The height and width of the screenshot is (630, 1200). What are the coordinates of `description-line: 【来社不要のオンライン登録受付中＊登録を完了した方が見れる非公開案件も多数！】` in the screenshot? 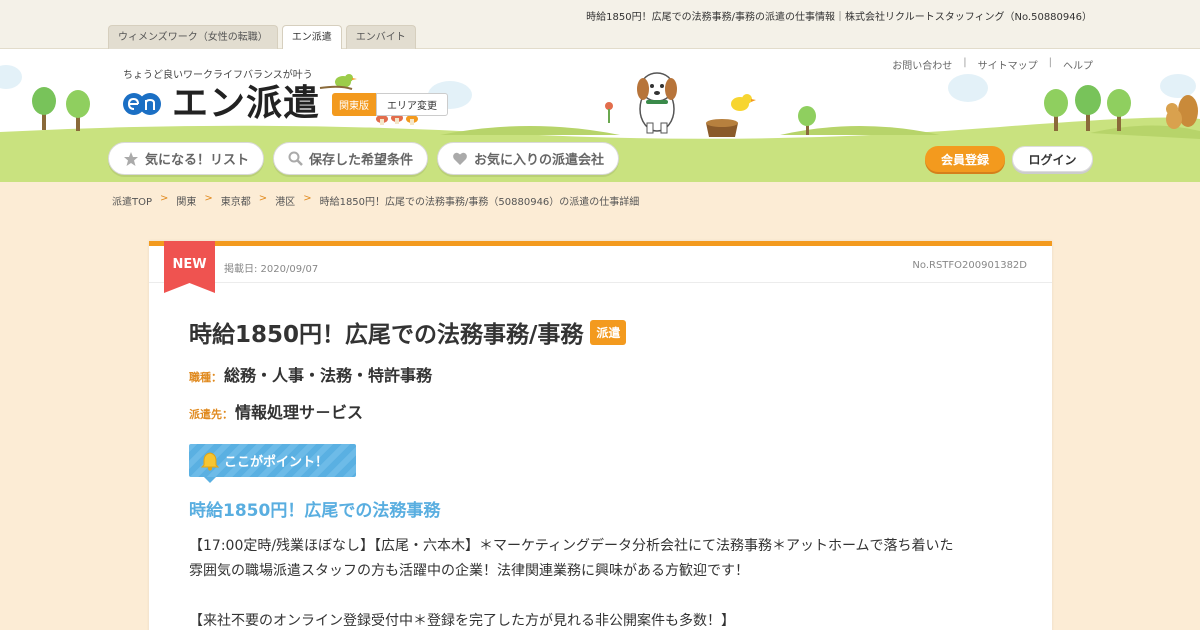 It's located at (462, 621).